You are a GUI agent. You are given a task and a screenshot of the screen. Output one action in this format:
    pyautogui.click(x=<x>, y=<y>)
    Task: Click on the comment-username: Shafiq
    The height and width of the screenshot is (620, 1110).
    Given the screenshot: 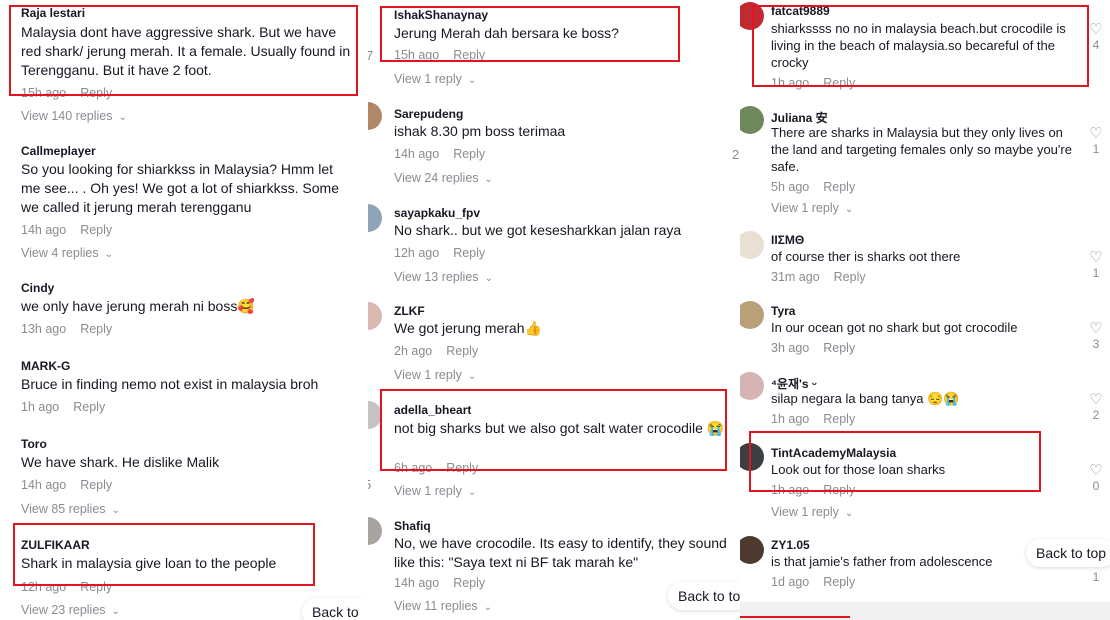 What is the action you would take?
    pyautogui.click(x=412, y=526)
    